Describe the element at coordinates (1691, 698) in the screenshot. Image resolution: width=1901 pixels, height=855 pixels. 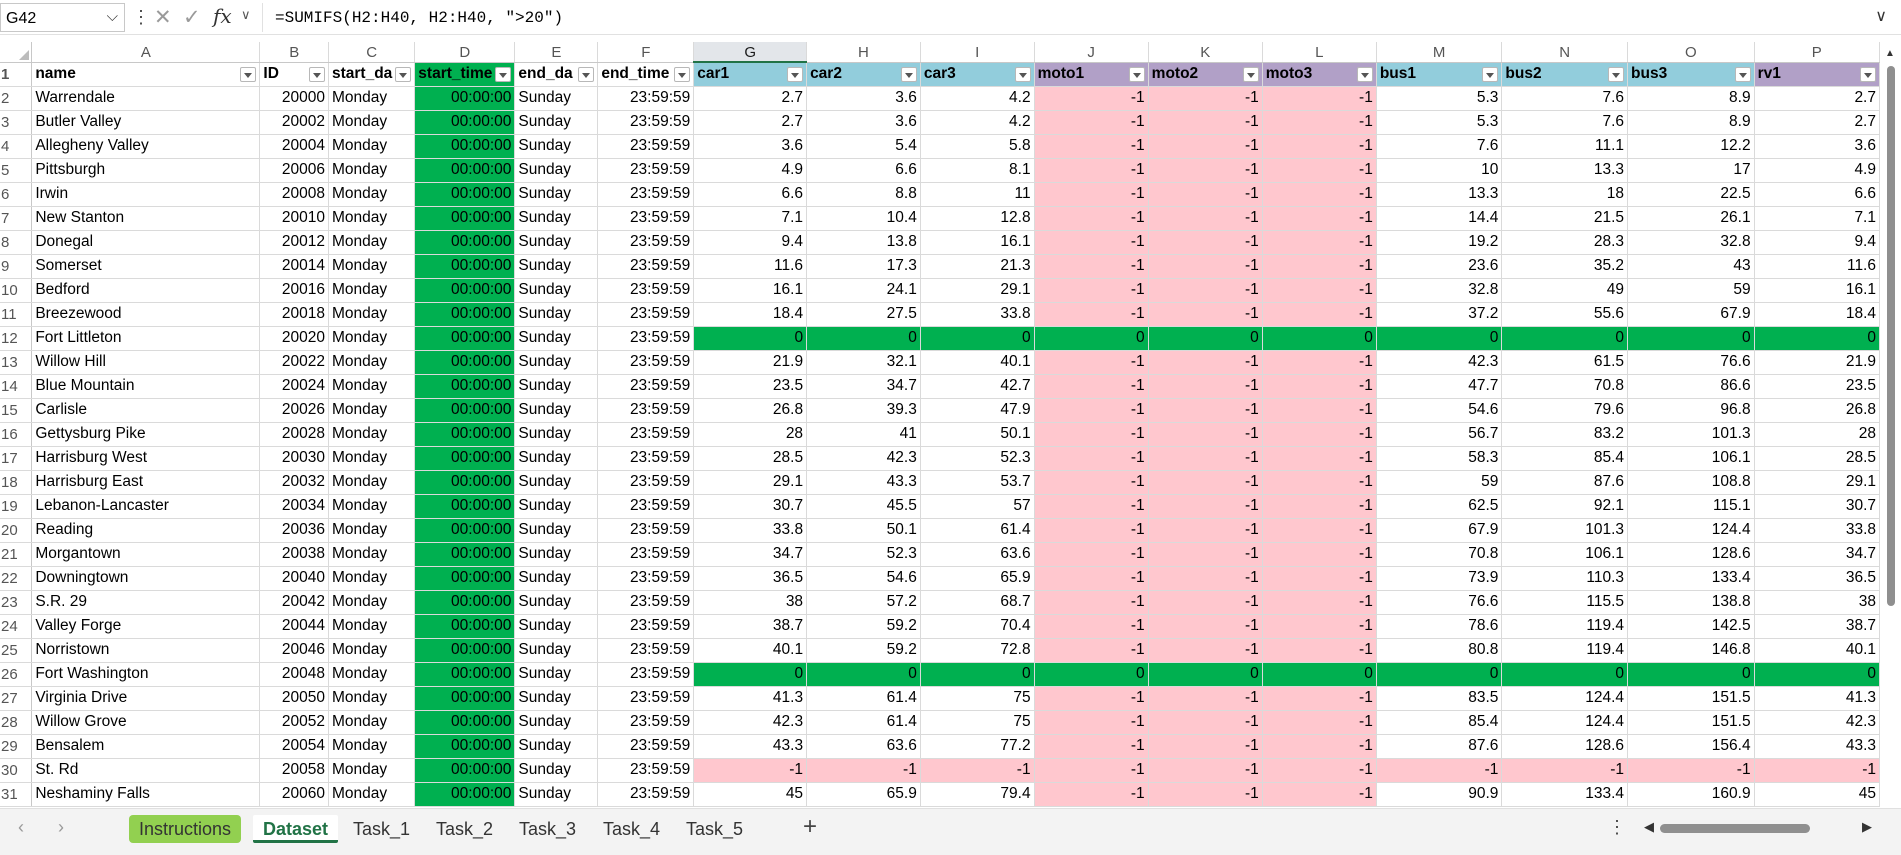
I see `cell-value: 151.5` at that location.